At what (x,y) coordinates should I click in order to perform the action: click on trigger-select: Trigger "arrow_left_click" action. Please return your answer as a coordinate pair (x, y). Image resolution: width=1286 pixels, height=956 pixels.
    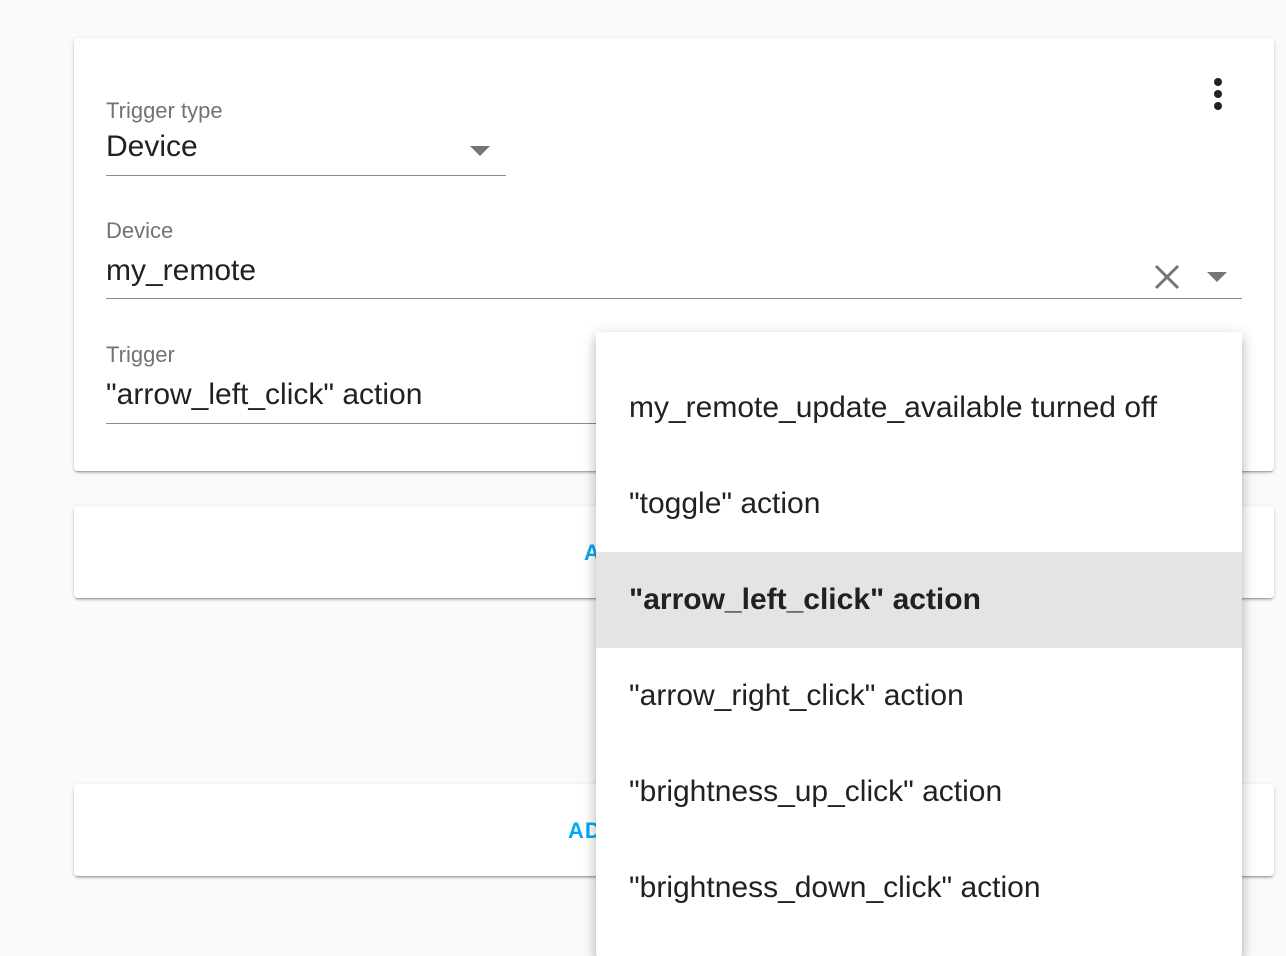
    Looking at the image, I should click on (366, 383).